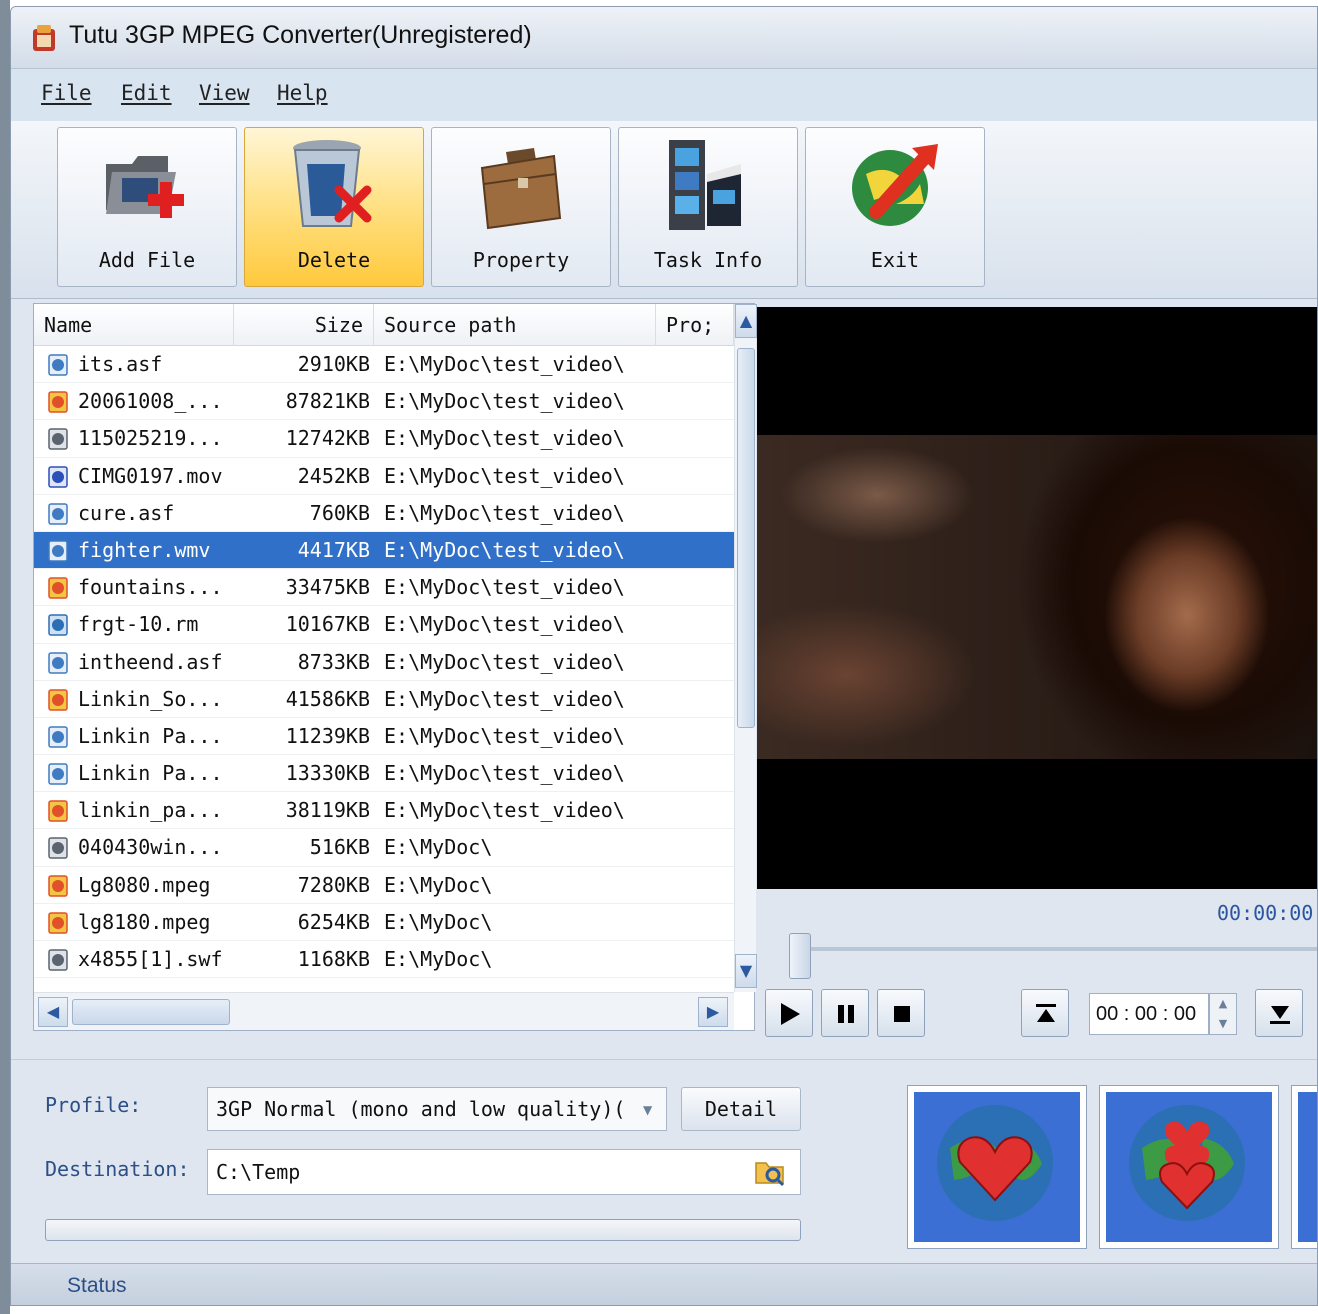  Describe the element at coordinates (224, 93) in the screenshot. I see `menu-view: View` at that location.